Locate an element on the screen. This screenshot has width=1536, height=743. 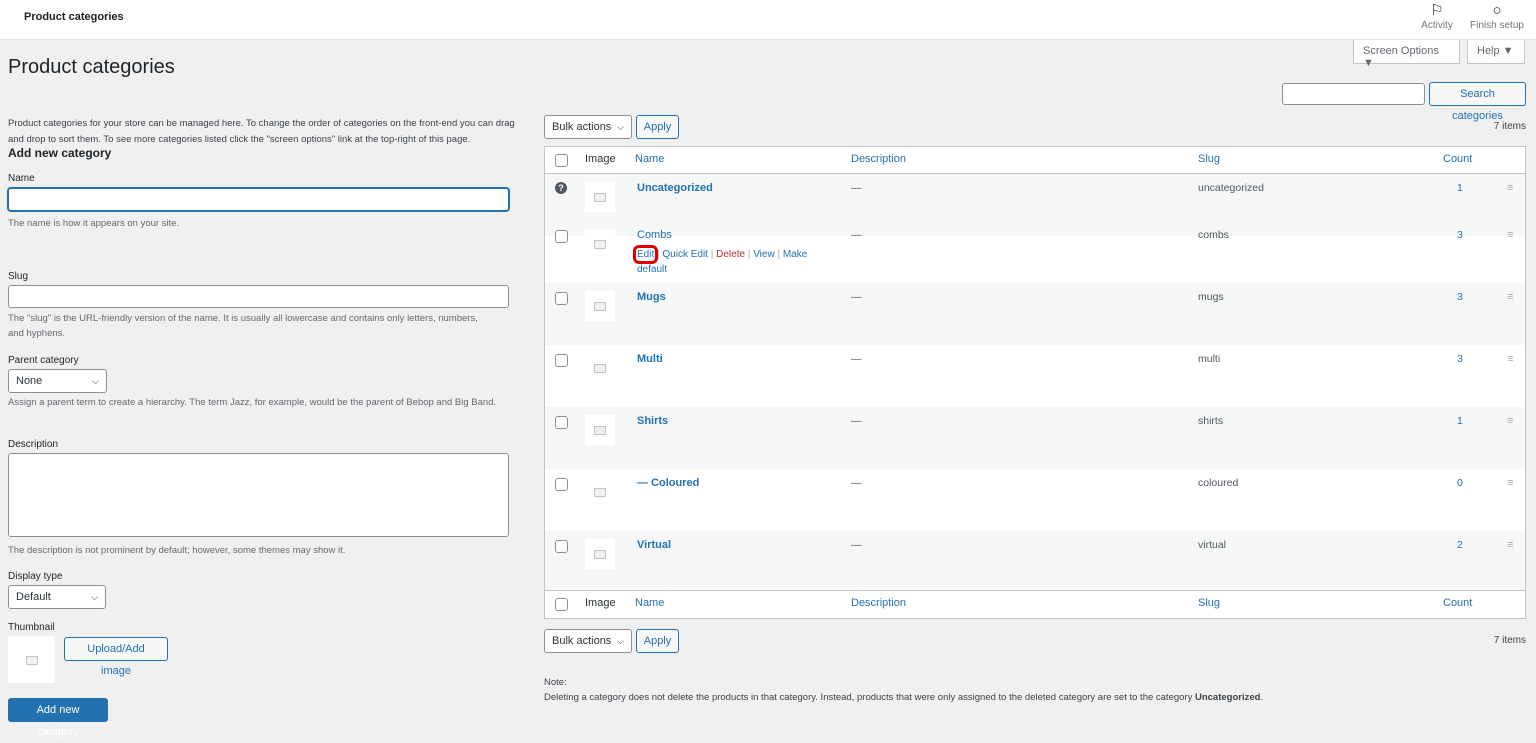
category-name-link: Mugs is located at coordinates (651, 297).